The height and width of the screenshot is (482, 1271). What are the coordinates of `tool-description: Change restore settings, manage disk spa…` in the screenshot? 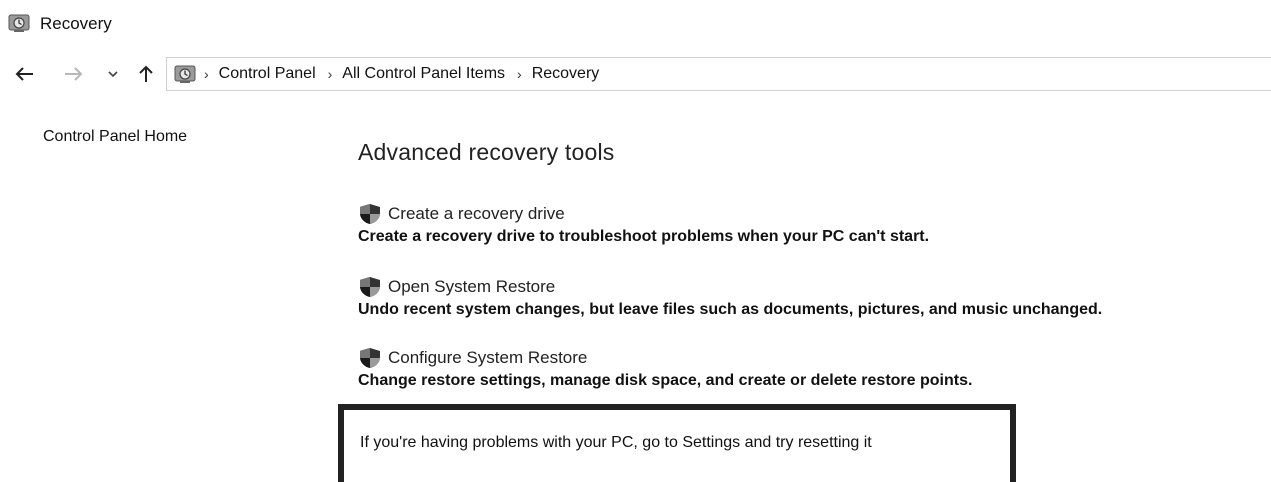 It's located at (665, 380).